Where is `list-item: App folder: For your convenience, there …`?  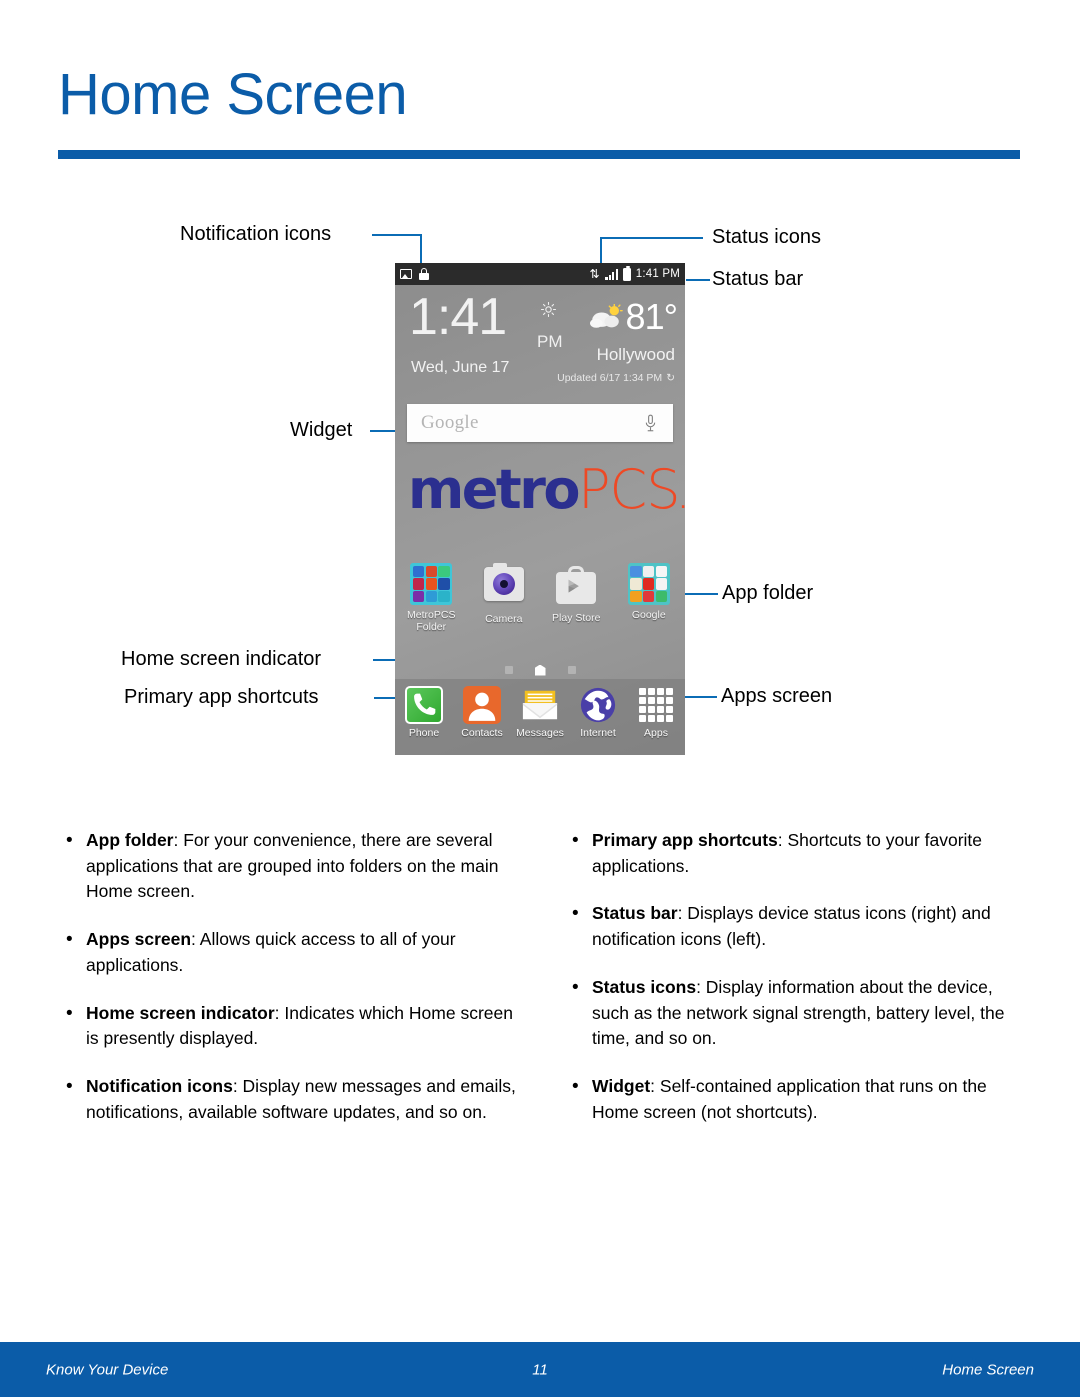 list-item: App folder: For your convenience, there … is located at coordinates (289, 866).